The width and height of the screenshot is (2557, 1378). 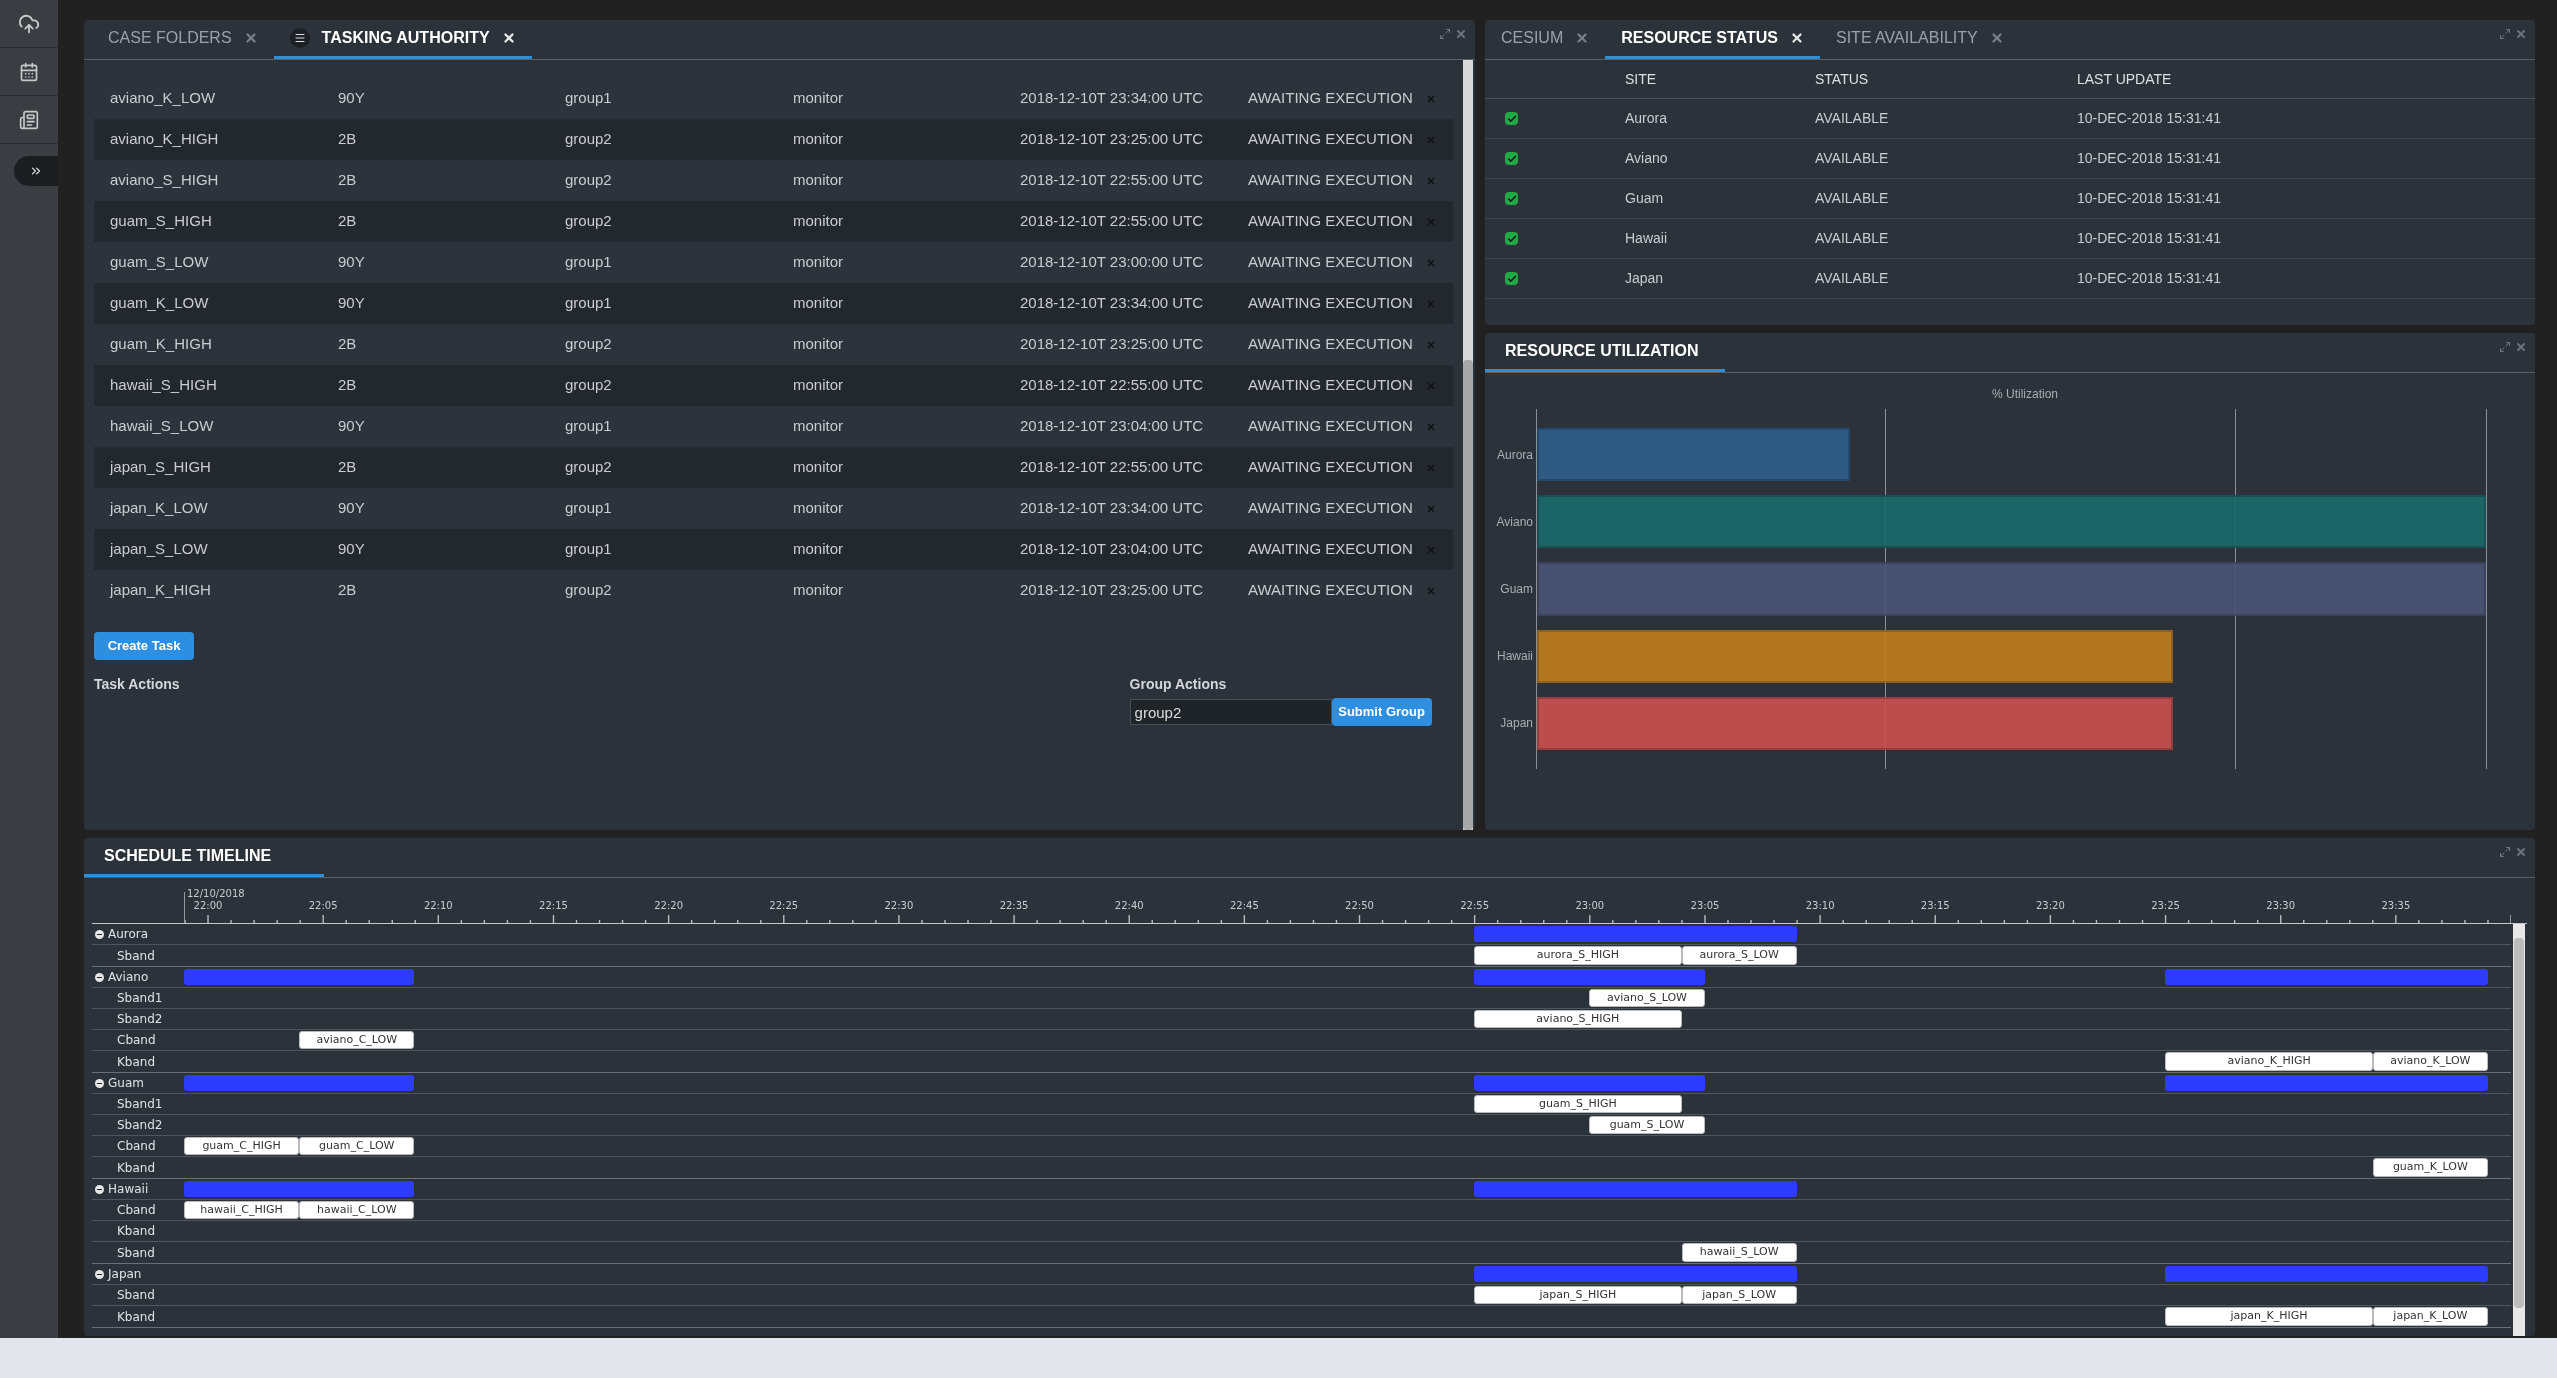 I want to click on panel-tab: CASE FOLDERS, so click(x=183, y=39).